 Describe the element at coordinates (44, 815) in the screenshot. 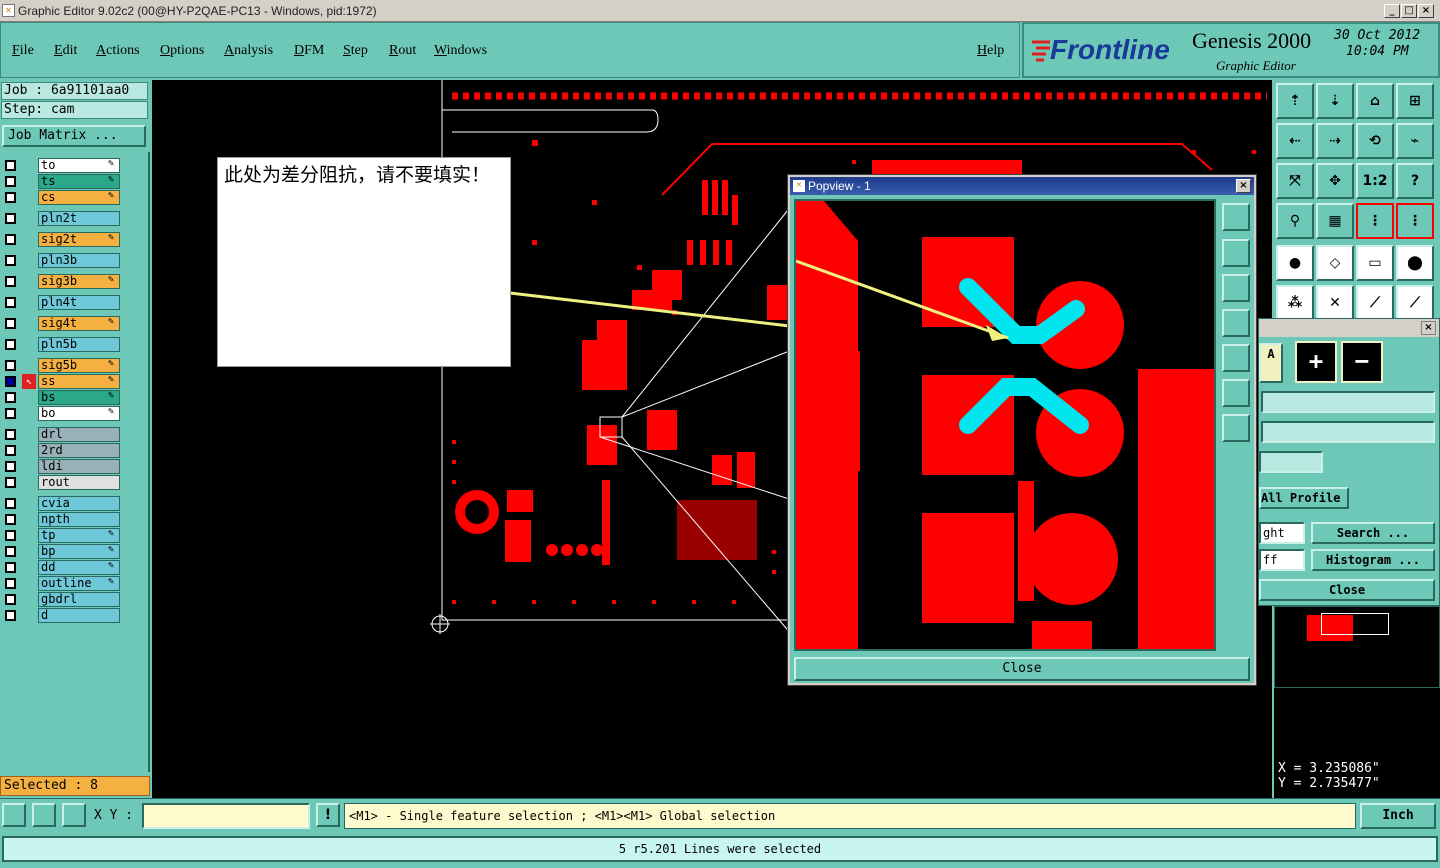

I see `measure-mode-icon` at that location.